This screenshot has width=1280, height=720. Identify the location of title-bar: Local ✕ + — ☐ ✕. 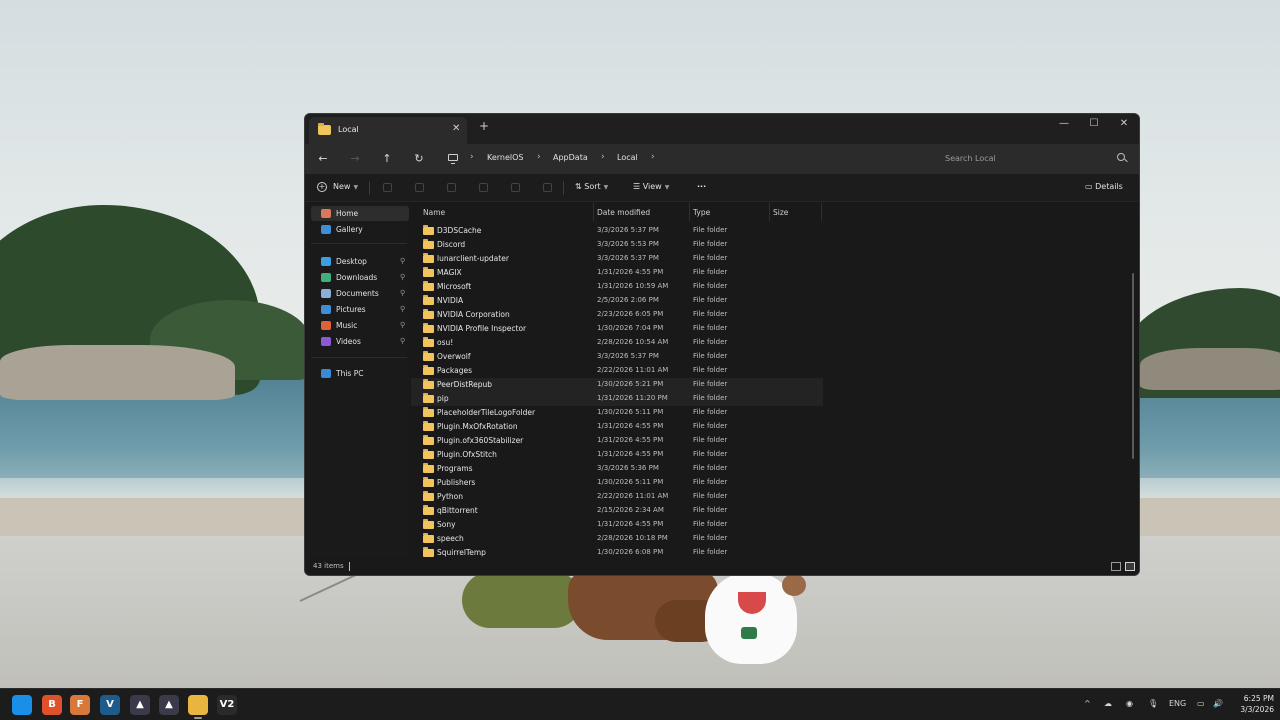
(722, 129).